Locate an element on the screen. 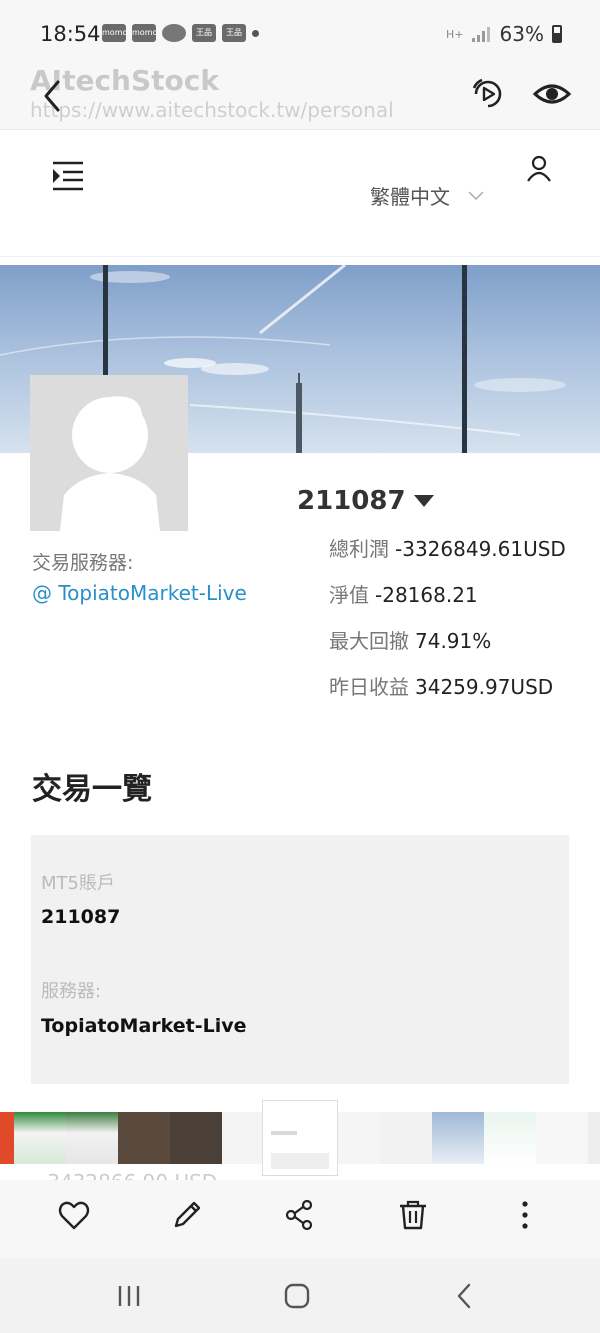 Image resolution: width=600 pixels, height=1333 pixels. trades-section-title: 交易一覽 is located at coordinates (92, 789).